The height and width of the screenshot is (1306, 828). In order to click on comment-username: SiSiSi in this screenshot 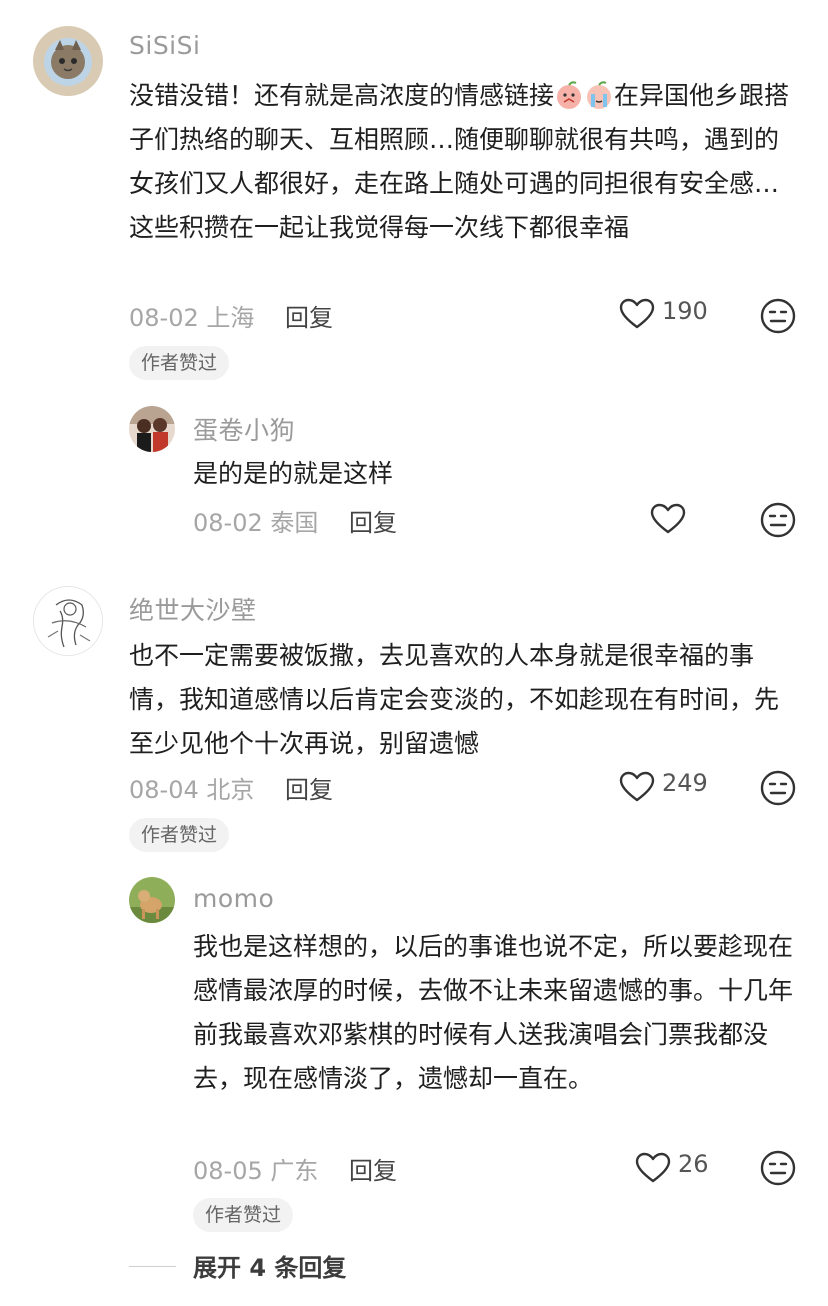, I will do `click(164, 45)`.